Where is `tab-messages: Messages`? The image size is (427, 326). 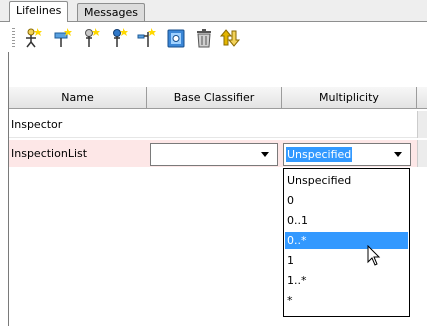
tab-messages: Messages is located at coordinates (111, 12).